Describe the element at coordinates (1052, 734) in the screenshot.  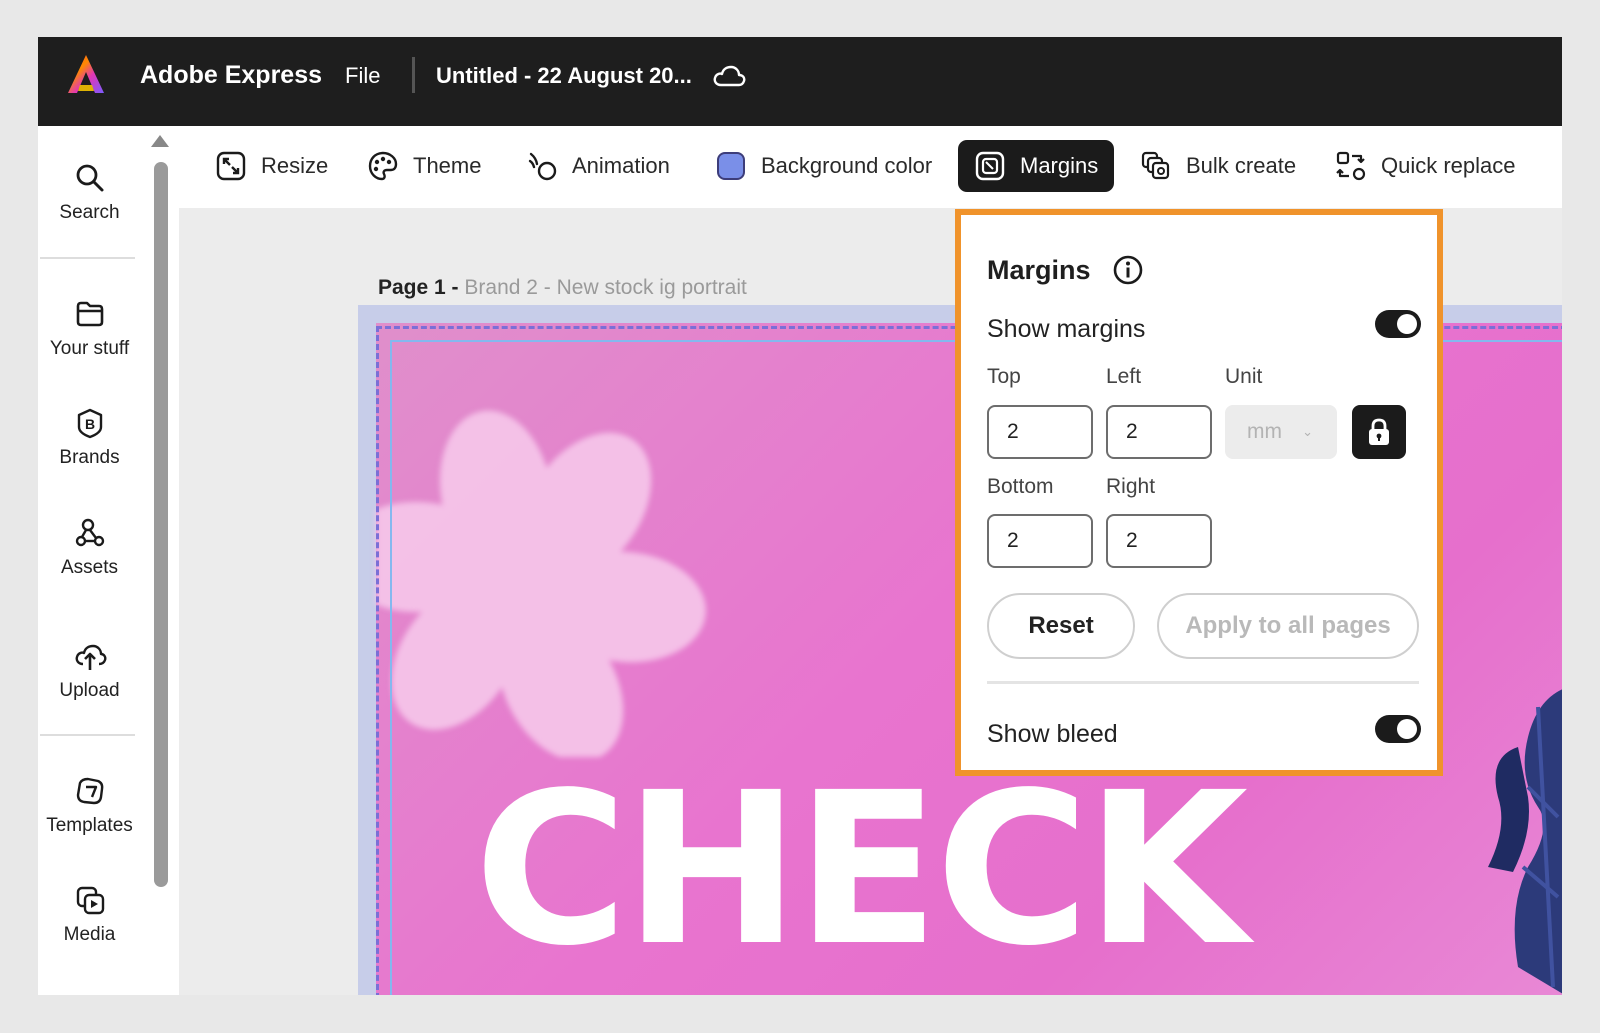
I see `show-bleed-label: Show bleed` at that location.